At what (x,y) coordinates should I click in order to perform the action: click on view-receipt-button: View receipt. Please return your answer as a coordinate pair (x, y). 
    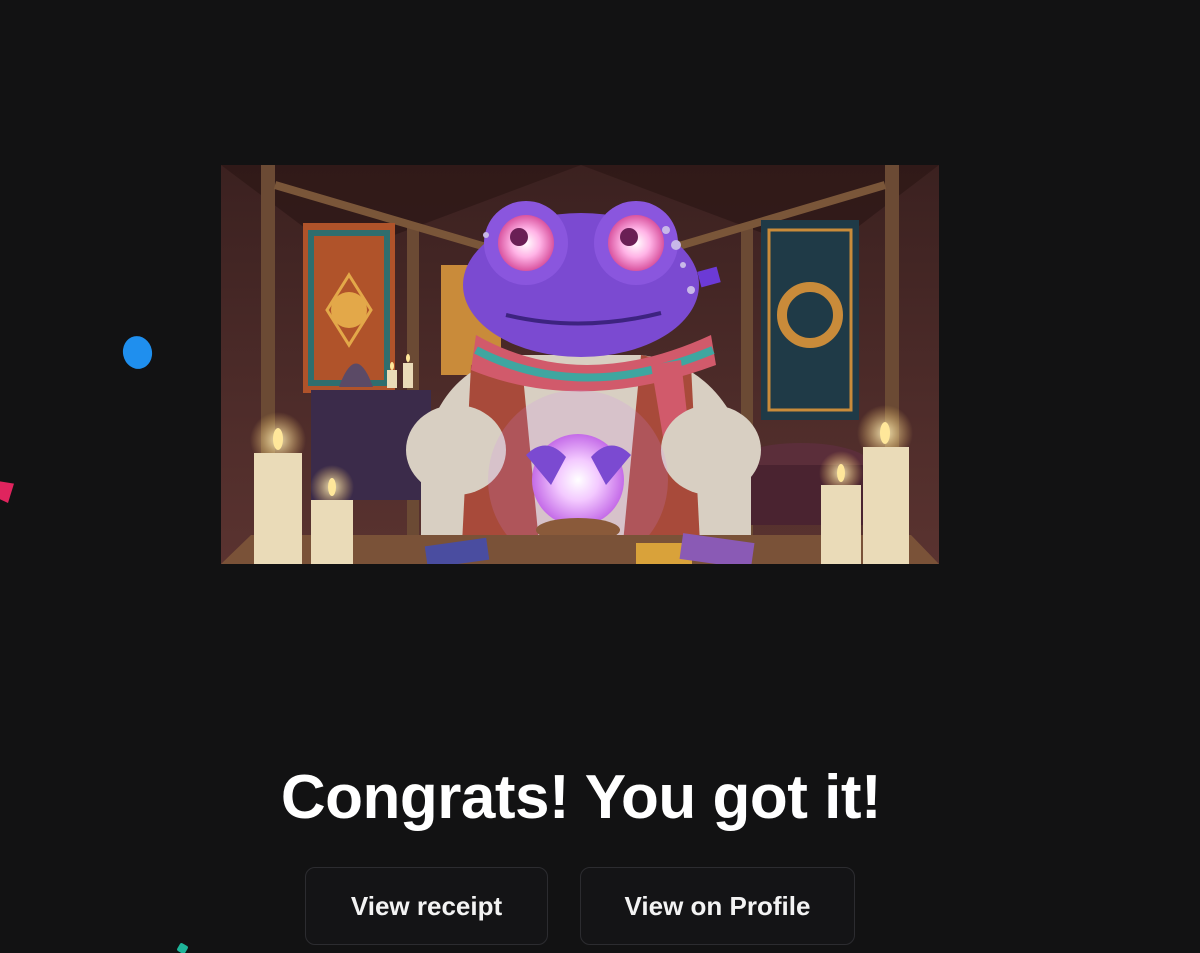
    Looking at the image, I should click on (426, 906).